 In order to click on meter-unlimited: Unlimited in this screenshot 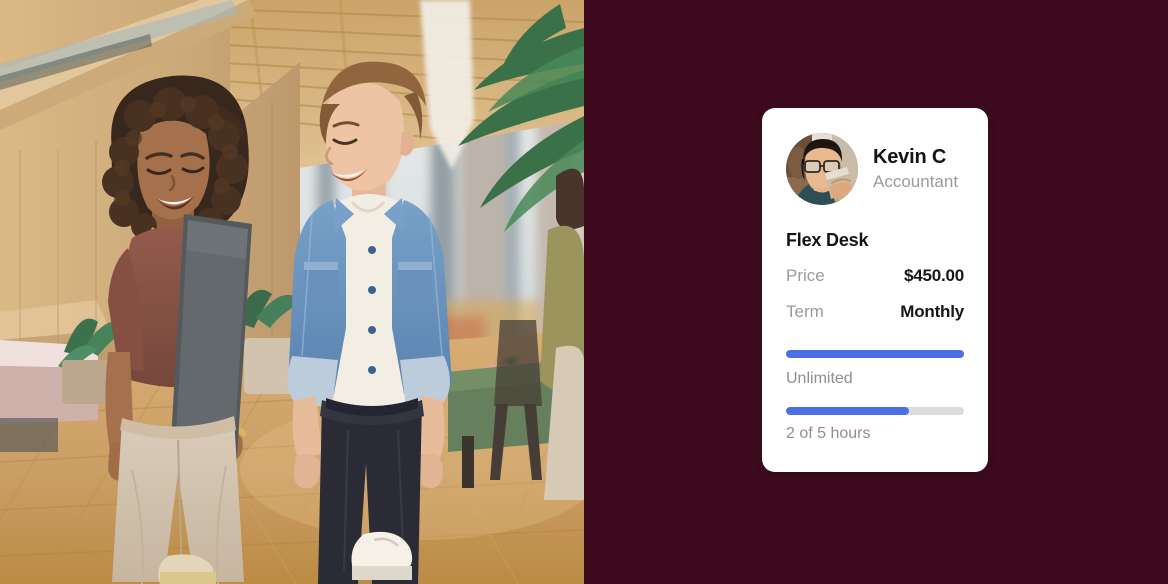, I will do `click(875, 369)`.